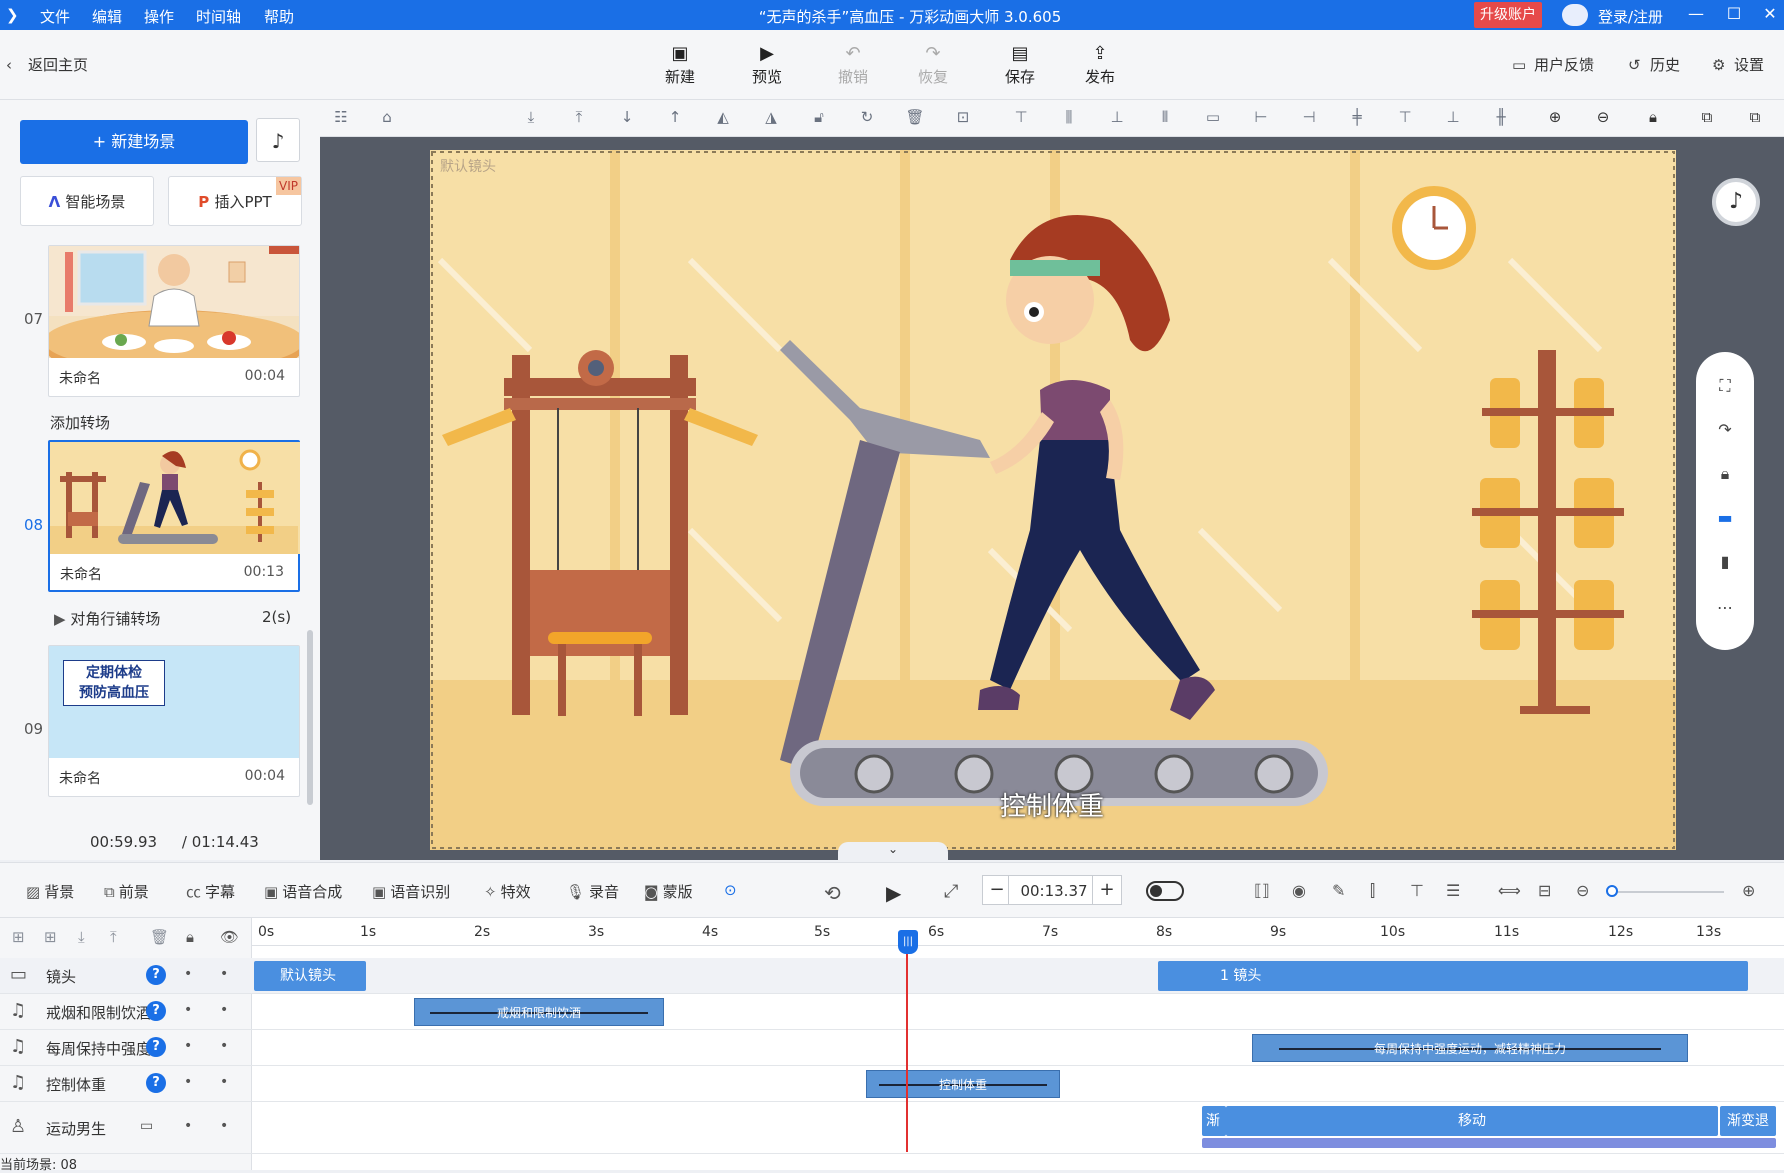  What do you see at coordinates (951, 891) in the screenshot?
I see `fullscreen-icon: ⤢` at bounding box center [951, 891].